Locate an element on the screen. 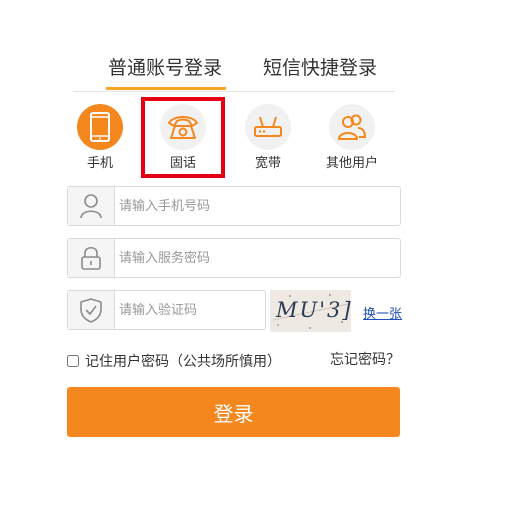  login-type-broadband: 宽带 is located at coordinates (268, 139).